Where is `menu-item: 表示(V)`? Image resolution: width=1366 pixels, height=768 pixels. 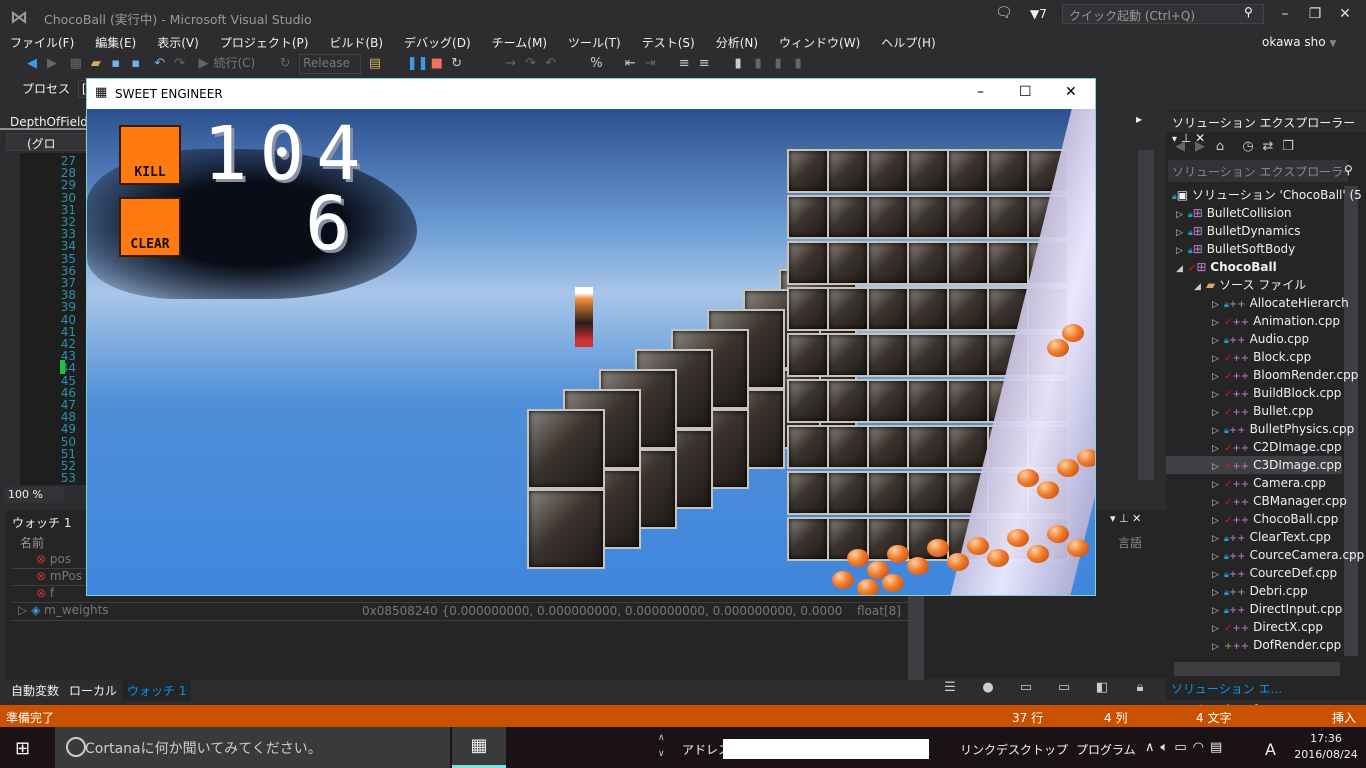 menu-item: 表示(V) is located at coordinates (173, 42).